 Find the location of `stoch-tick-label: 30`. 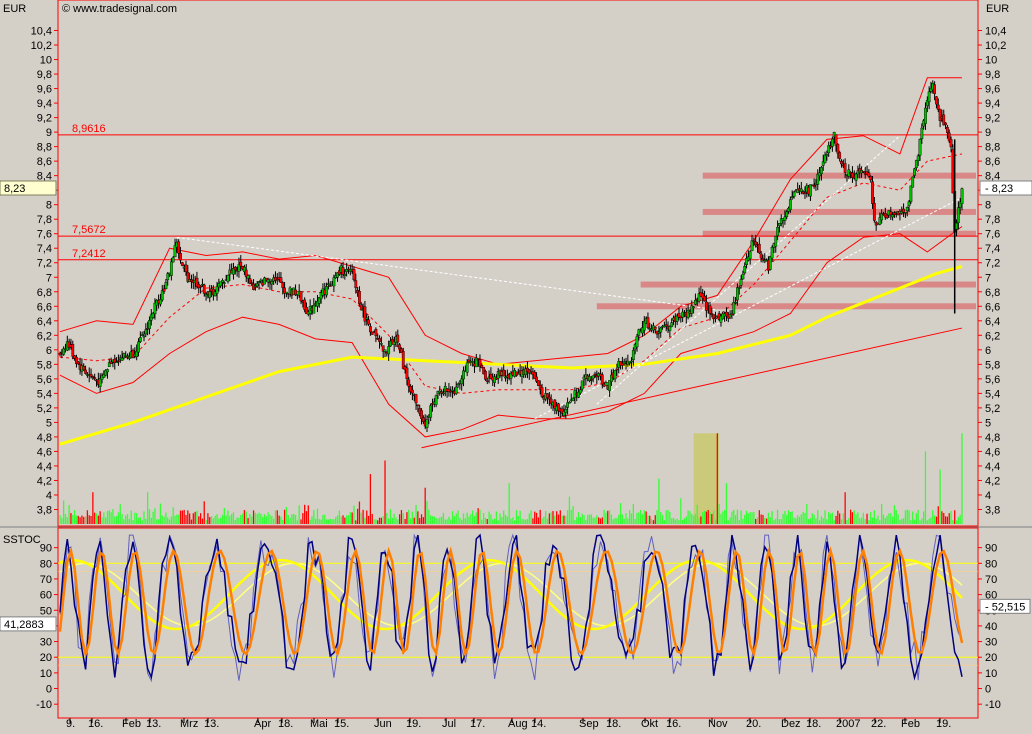

stoch-tick-label: 30 is located at coordinates (46, 643).